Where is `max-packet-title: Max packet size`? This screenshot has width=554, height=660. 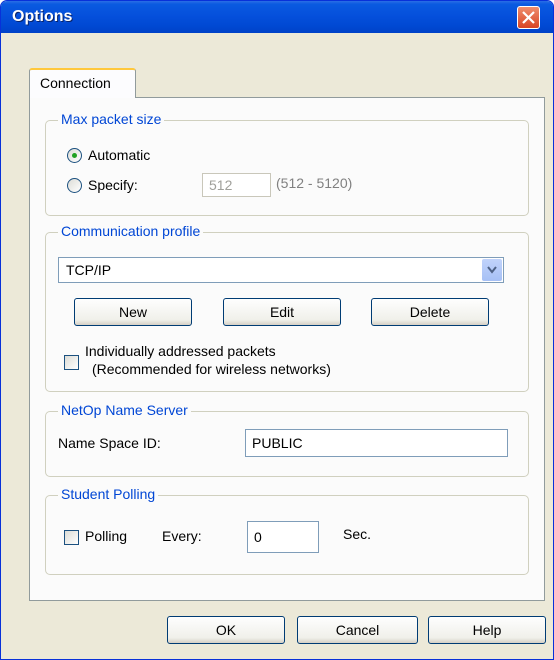 max-packet-title: Max packet size is located at coordinates (111, 119).